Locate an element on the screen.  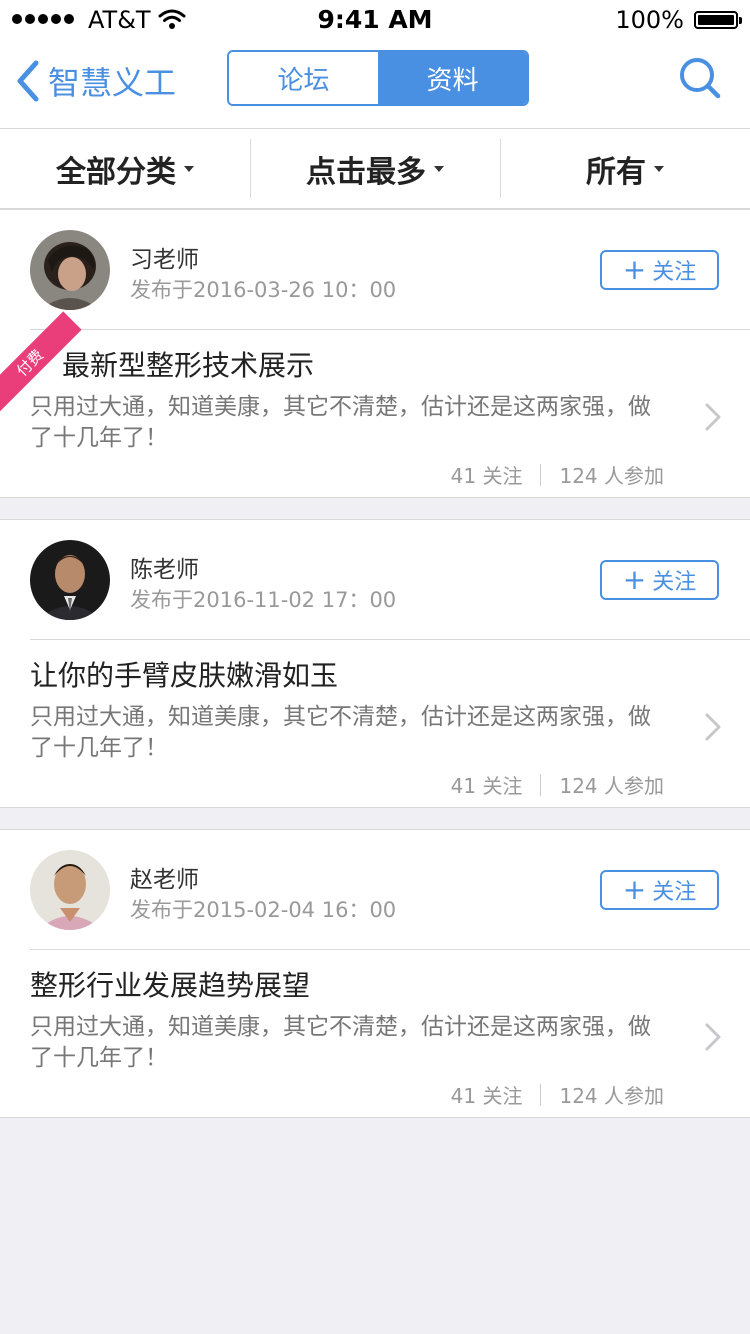
post-title: 整形行业发展趋势展望 is located at coordinates (170, 984).